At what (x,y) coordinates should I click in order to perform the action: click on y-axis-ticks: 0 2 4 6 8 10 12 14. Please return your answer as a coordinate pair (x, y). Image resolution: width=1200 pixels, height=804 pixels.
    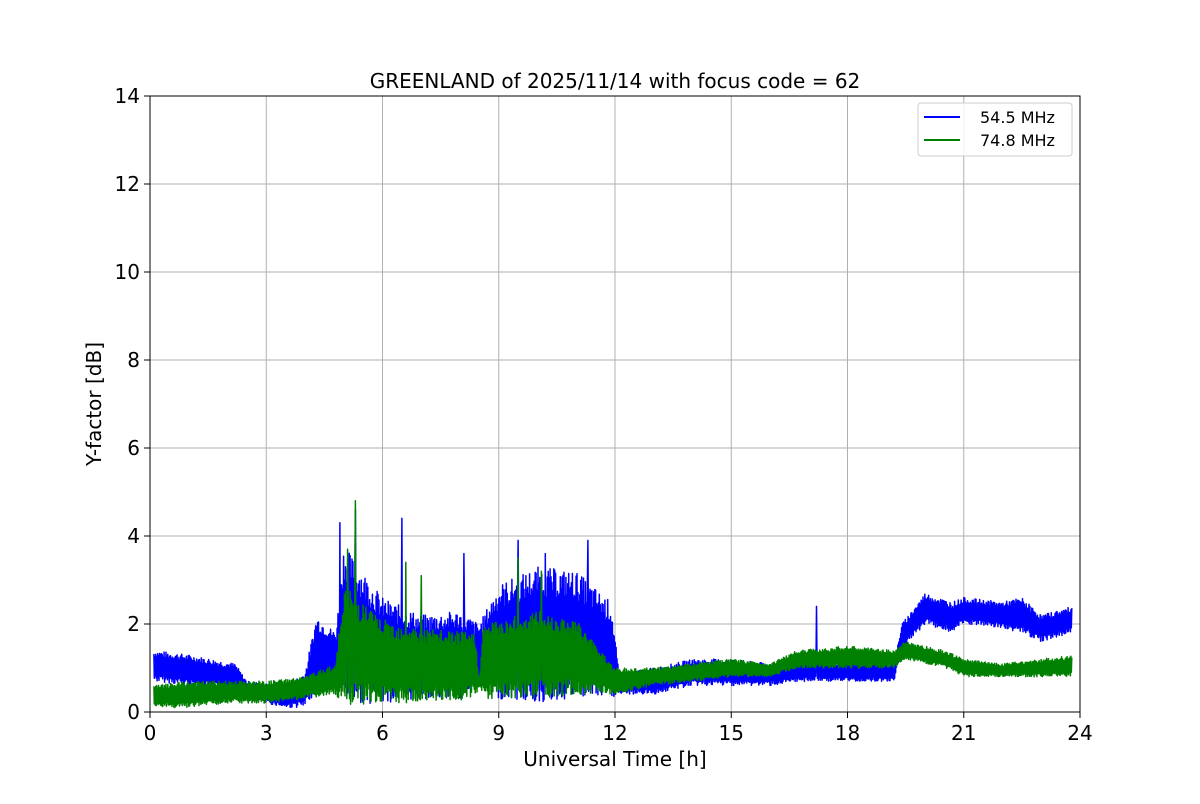
    Looking at the image, I should click on (132, 404).